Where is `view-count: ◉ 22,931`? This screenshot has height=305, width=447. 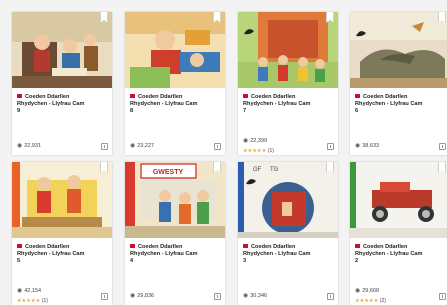
view-count: ◉ 22,931 is located at coordinates (29, 146).